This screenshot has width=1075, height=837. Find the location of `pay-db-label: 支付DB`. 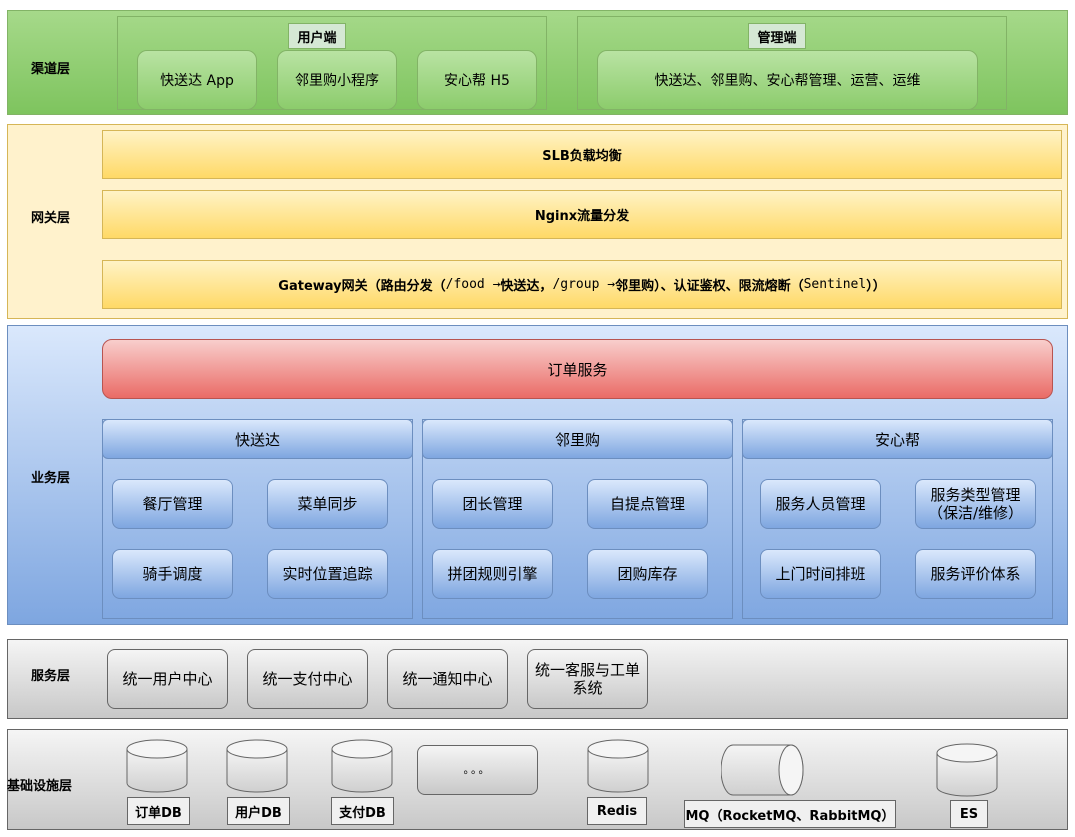

pay-db-label: 支付DB is located at coordinates (362, 811).